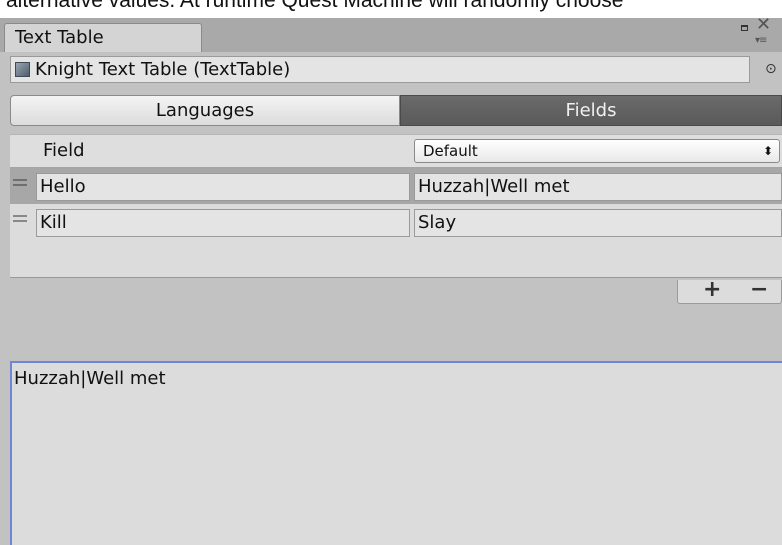  I want to click on field-key-input: Kill, so click(223, 223).